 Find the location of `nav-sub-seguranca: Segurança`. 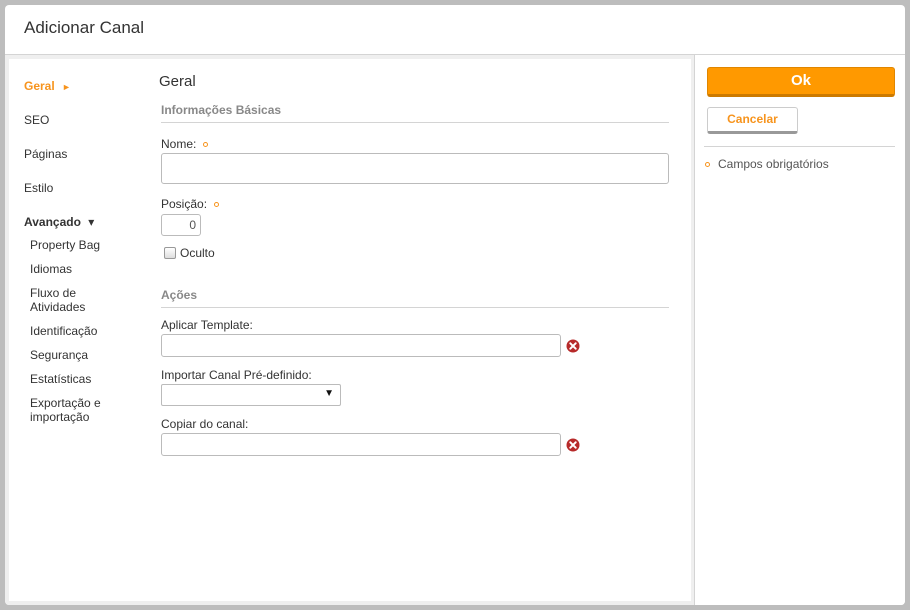

nav-sub-seguranca: Segurança is located at coordinates (80, 355).